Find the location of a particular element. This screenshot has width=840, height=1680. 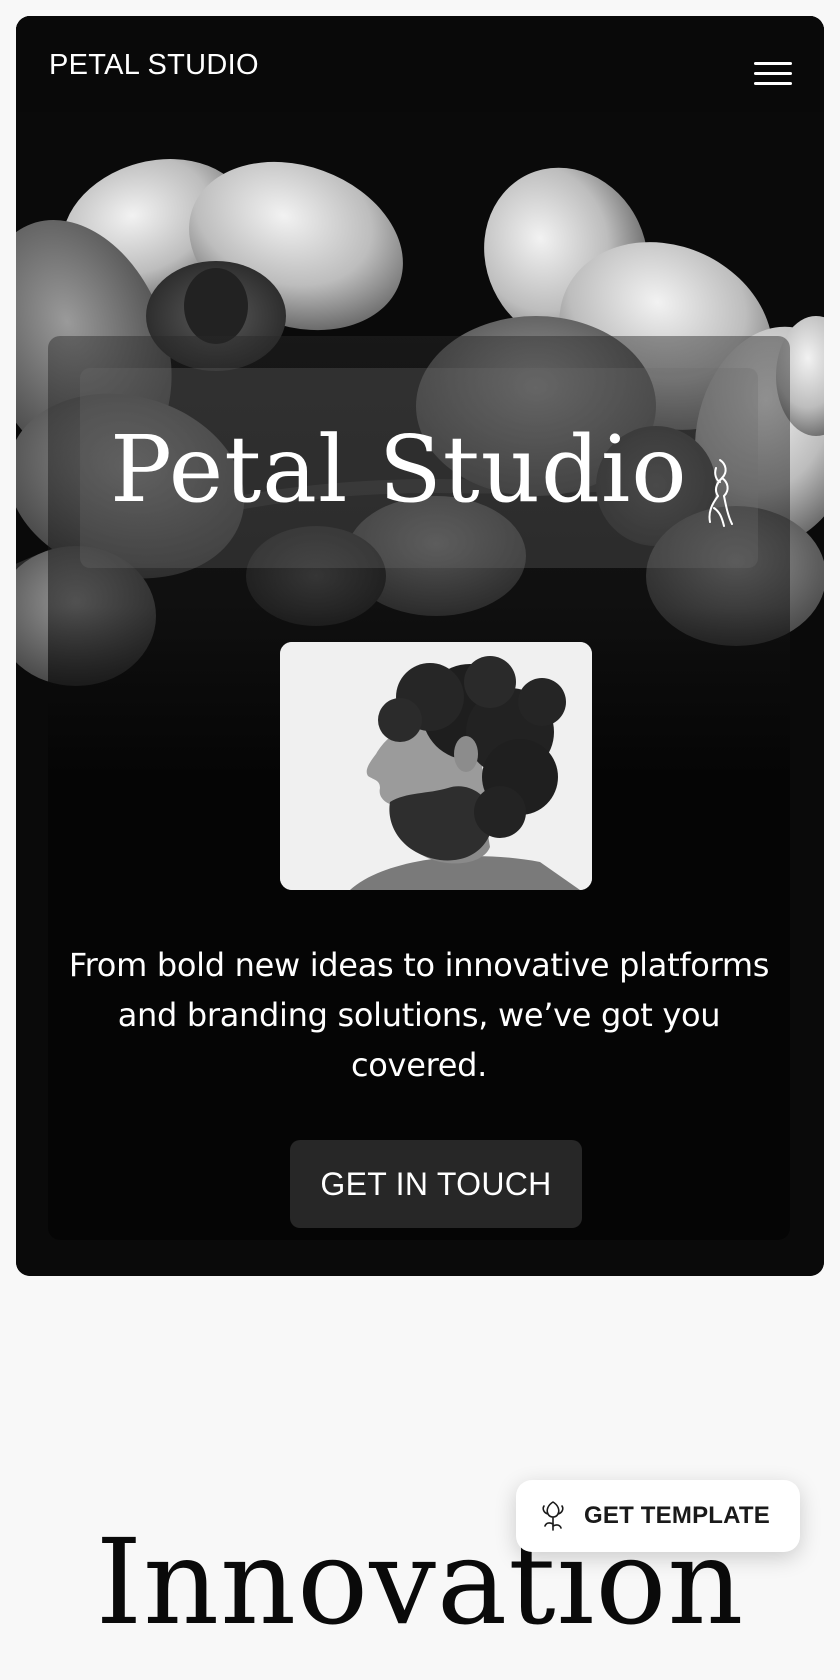

top-nav-bar: PETAL STUDIO is located at coordinates (420, 64).